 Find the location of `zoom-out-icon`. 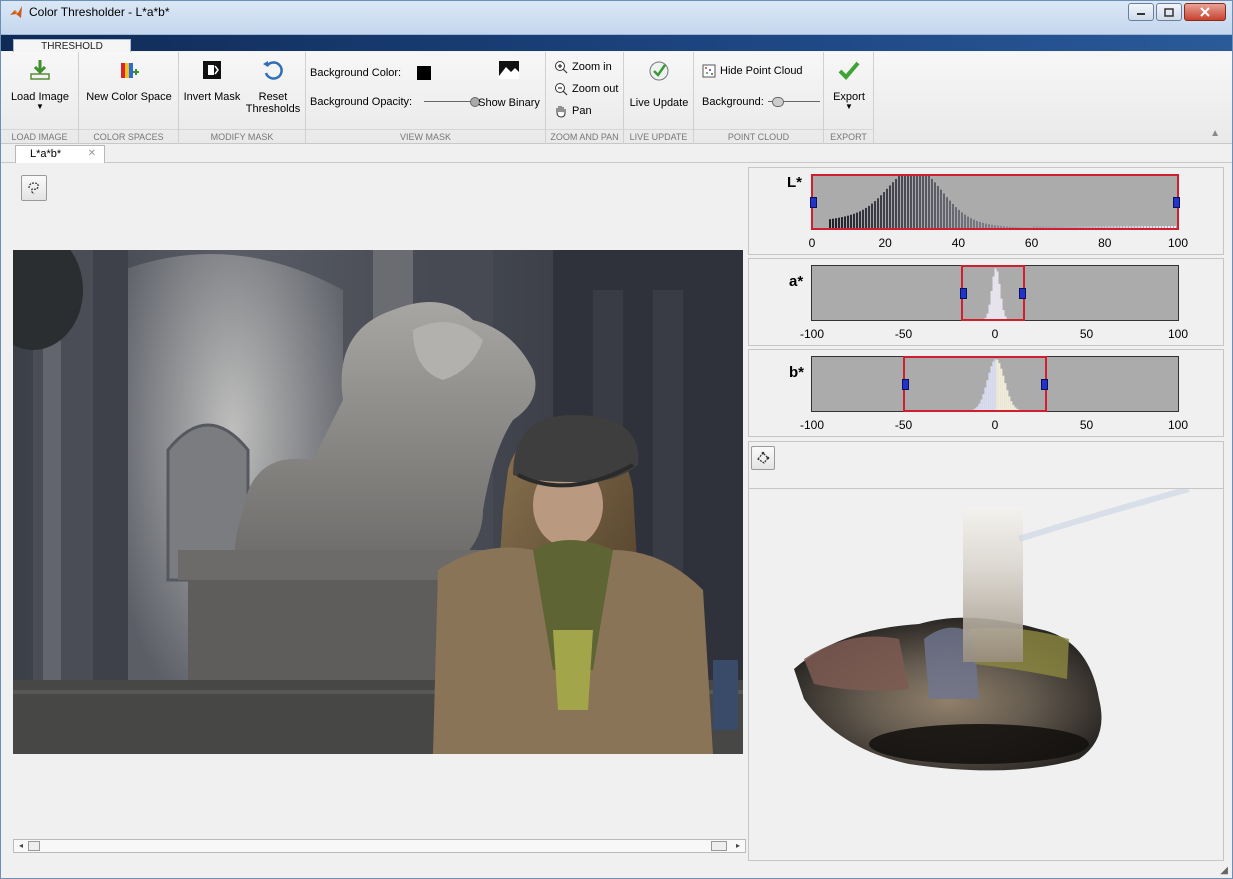

zoom-out-icon is located at coordinates (561, 89).